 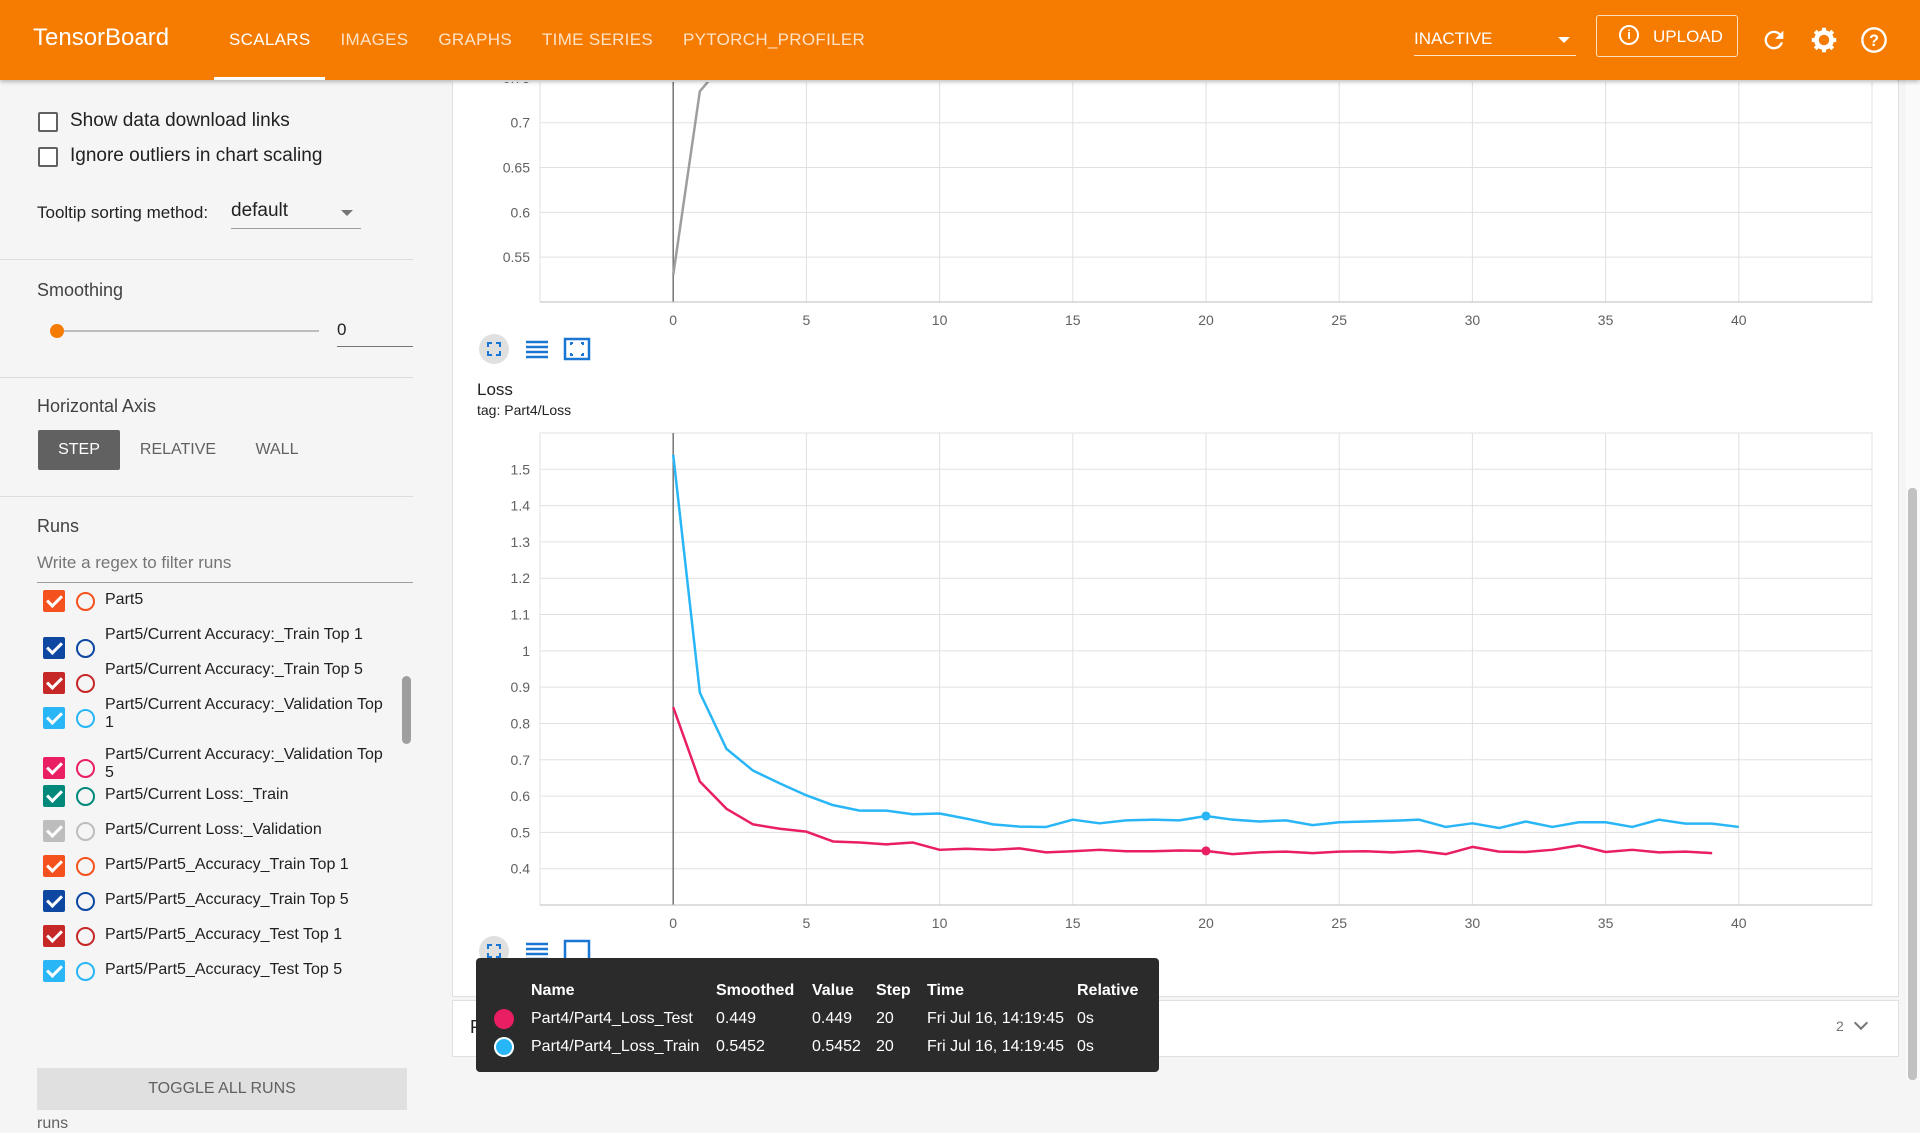 What do you see at coordinates (244, 713) in the screenshot?
I see `run-label: Part5/Current Accuracy:_Validation Top 1` at bounding box center [244, 713].